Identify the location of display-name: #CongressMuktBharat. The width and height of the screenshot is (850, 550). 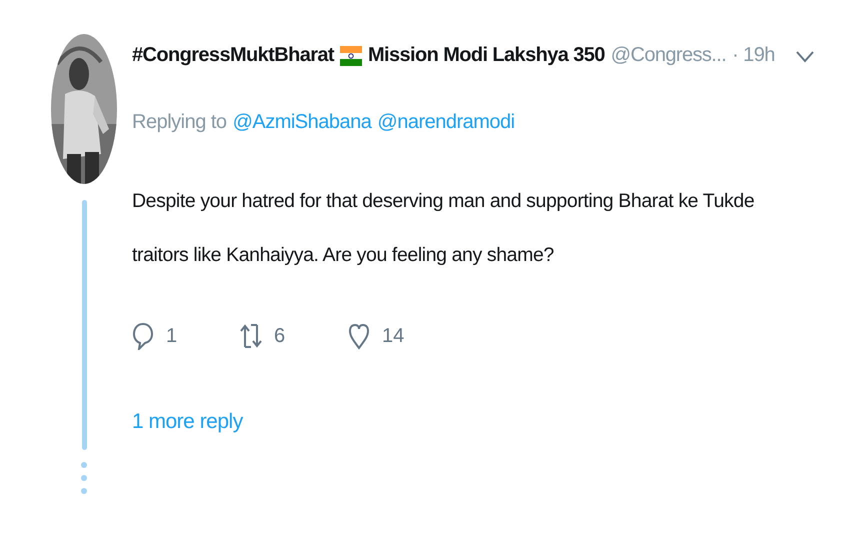
(233, 55).